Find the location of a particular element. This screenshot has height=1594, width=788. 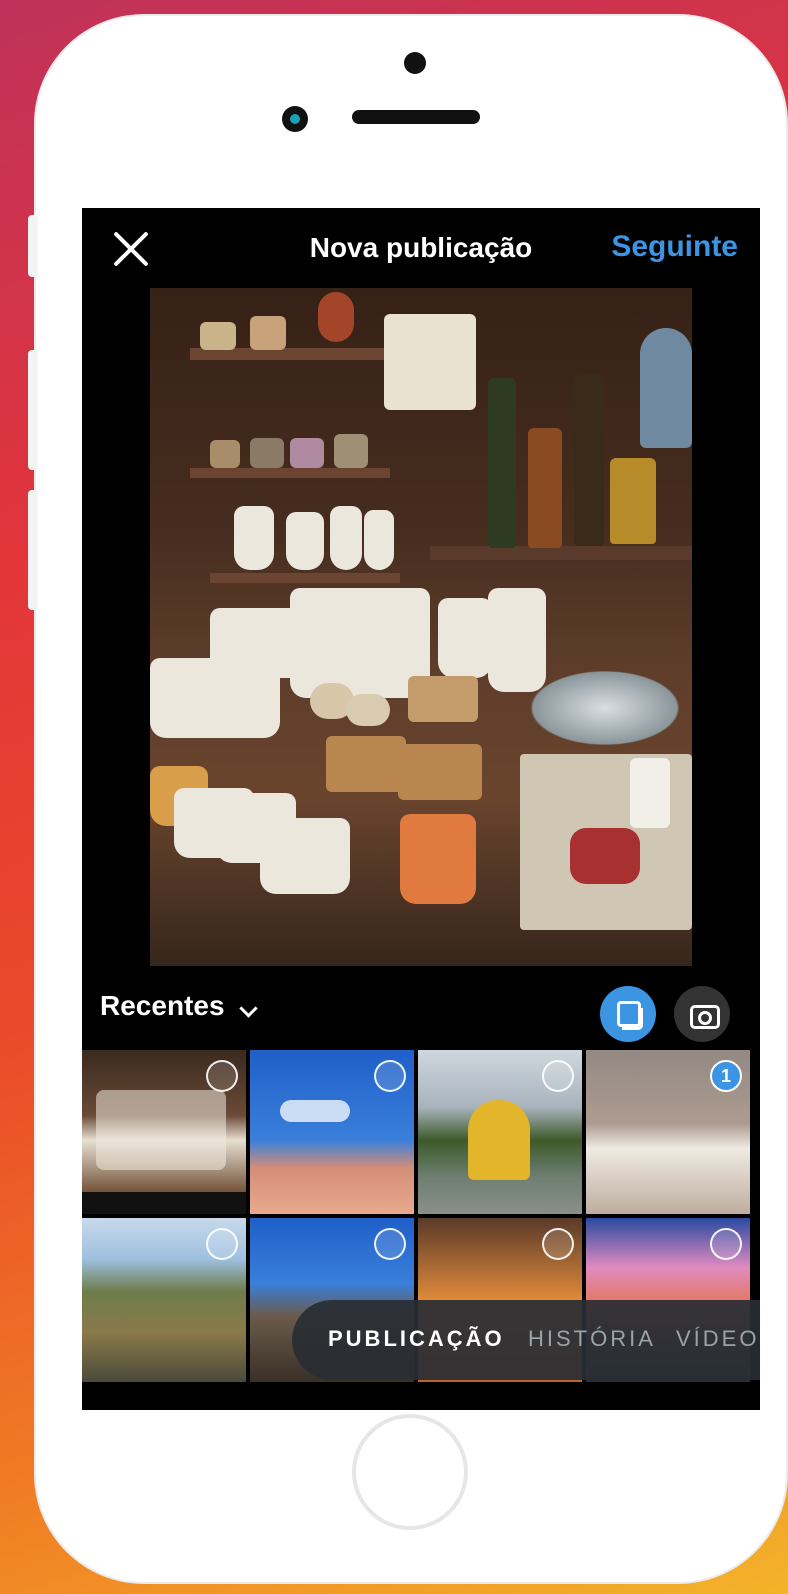

gallery-thumb: 1 is located at coordinates (668, 1132).